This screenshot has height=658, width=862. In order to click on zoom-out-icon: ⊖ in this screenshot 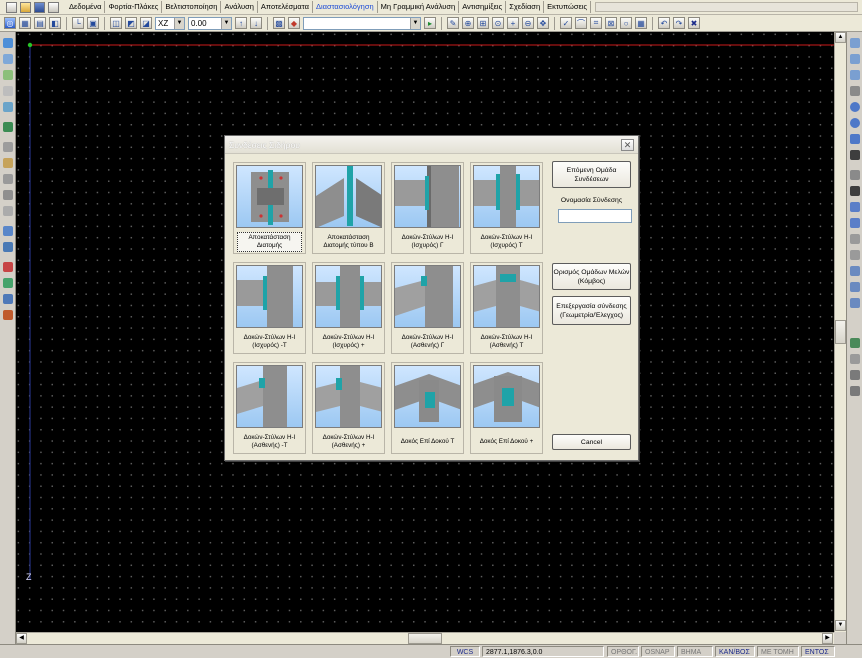, I will do `click(528, 23)`.